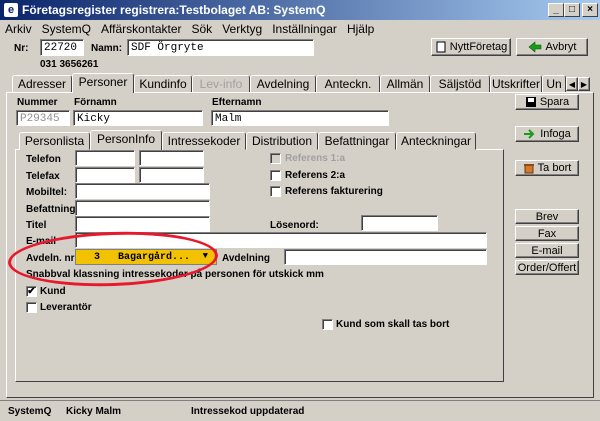  Describe the element at coordinates (534, 47) in the screenshot. I see `back-arrow-icon` at that location.